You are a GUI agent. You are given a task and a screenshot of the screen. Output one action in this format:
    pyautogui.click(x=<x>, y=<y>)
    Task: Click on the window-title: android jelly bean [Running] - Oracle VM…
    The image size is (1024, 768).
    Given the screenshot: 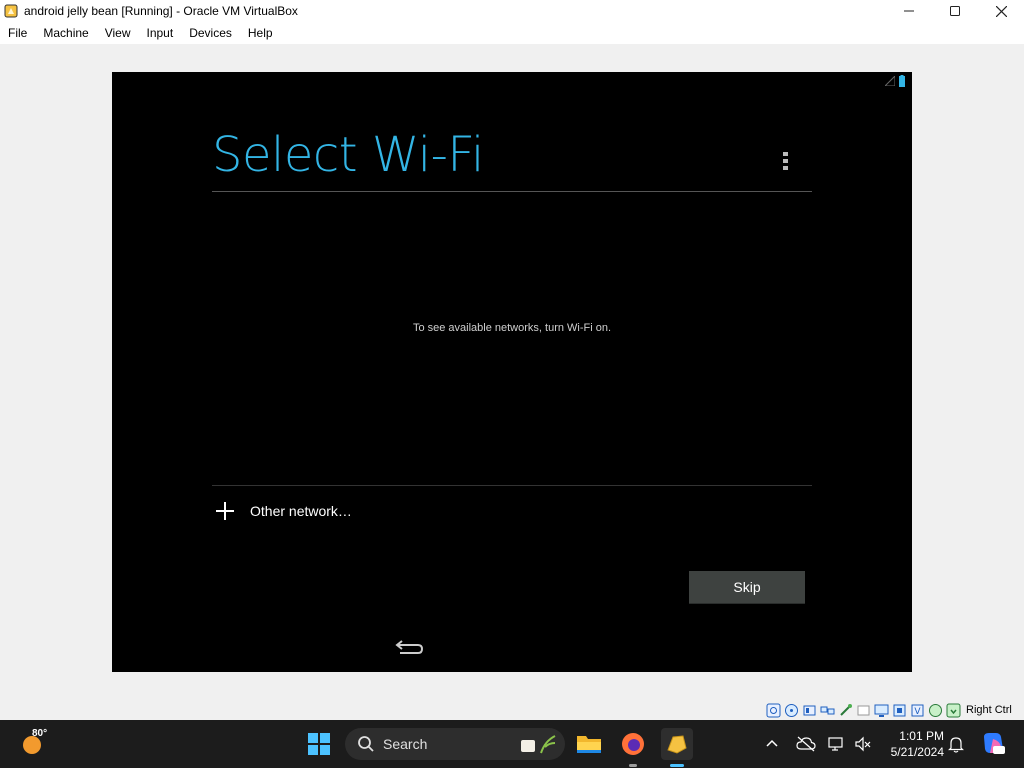 What is the action you would take?
    pyautogui.click(x=161, y=11)
    